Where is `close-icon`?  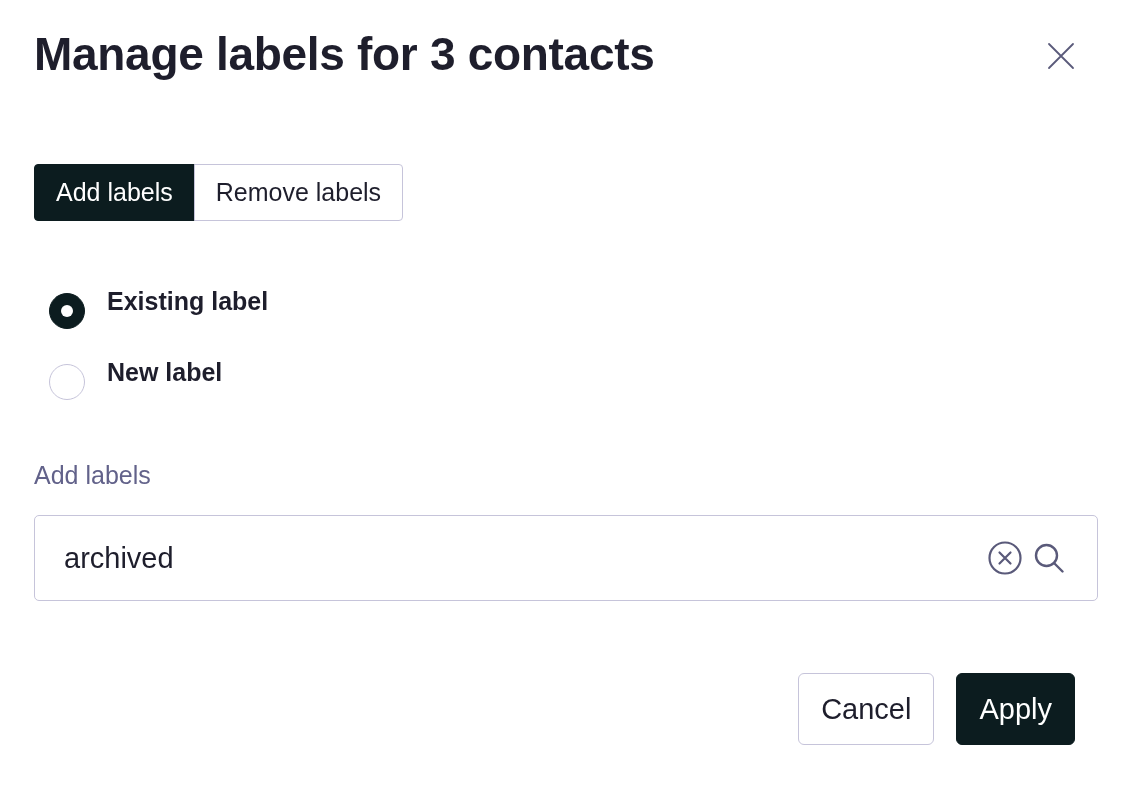
close-icon is located at coordinates (1061, 56).